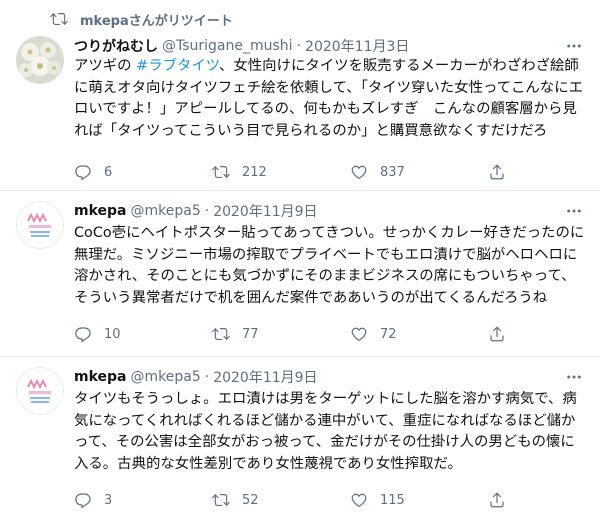 Image resolution: width=600 pixels, height=522 pixels. Describe the element at coordinates (108, 172) in the screenshot. I see `reply-count: 6` at that location.